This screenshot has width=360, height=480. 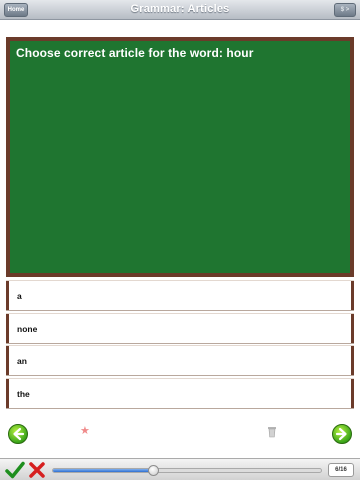 I want to click on page-title: Grammar: Articles, so click(x=180, y=9).